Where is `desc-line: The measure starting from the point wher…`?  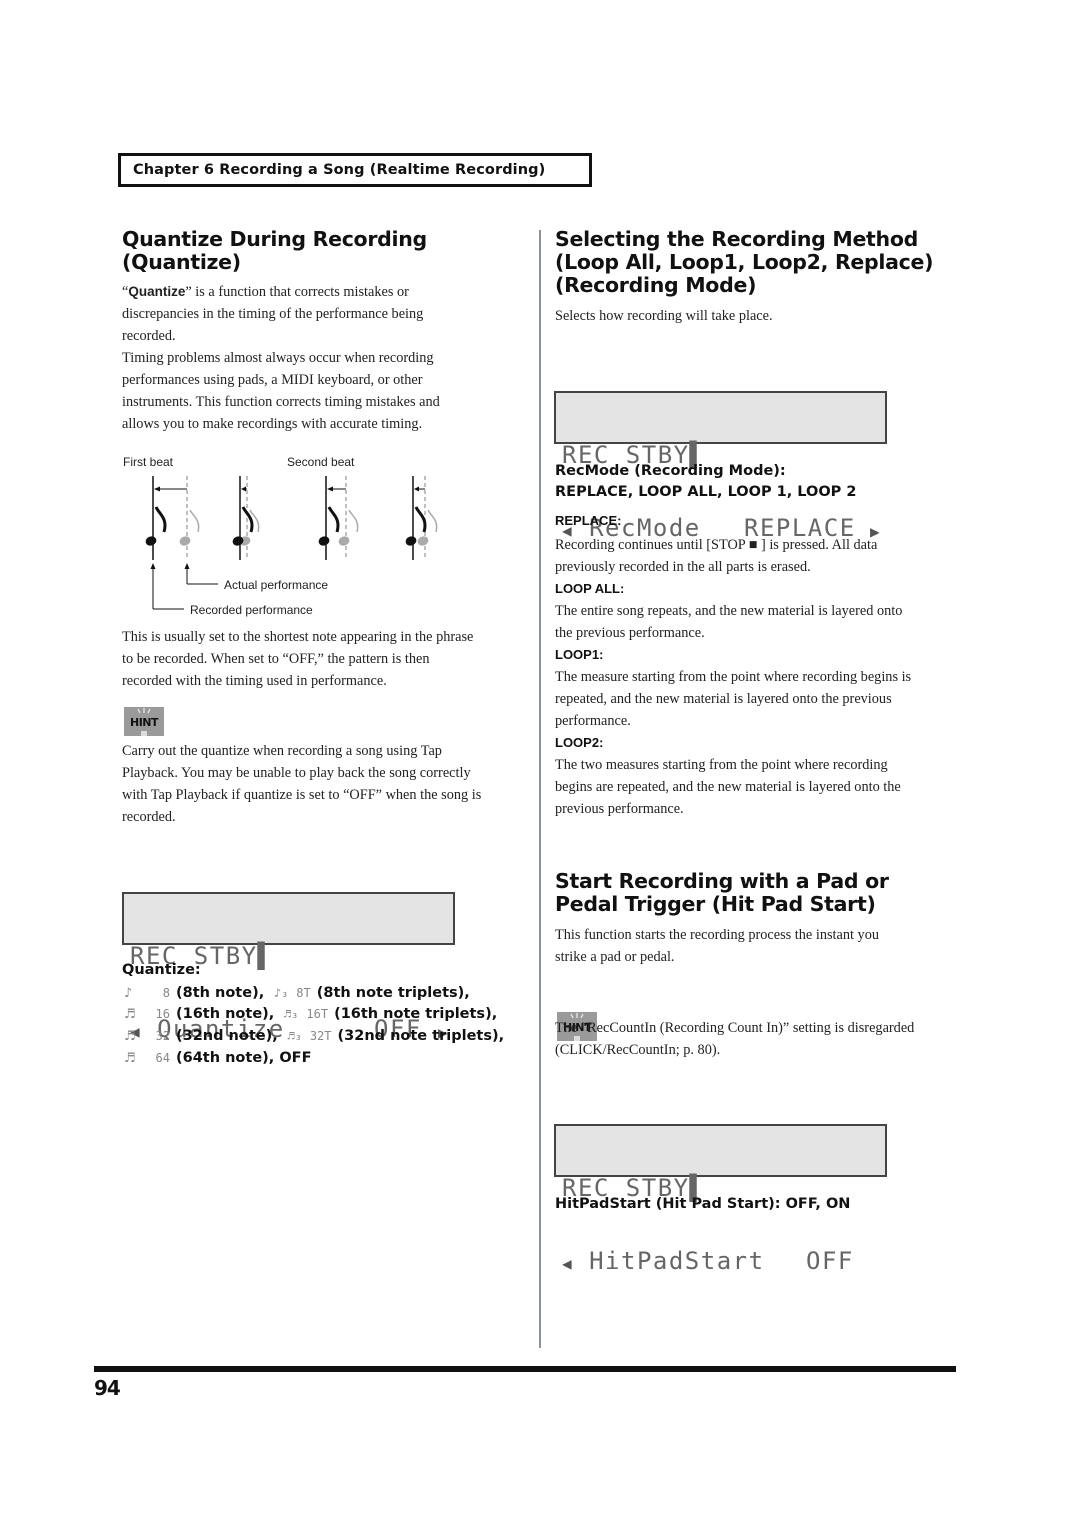 desc-line: The measure starting from the point wher… is located at coordinates (733, 677).